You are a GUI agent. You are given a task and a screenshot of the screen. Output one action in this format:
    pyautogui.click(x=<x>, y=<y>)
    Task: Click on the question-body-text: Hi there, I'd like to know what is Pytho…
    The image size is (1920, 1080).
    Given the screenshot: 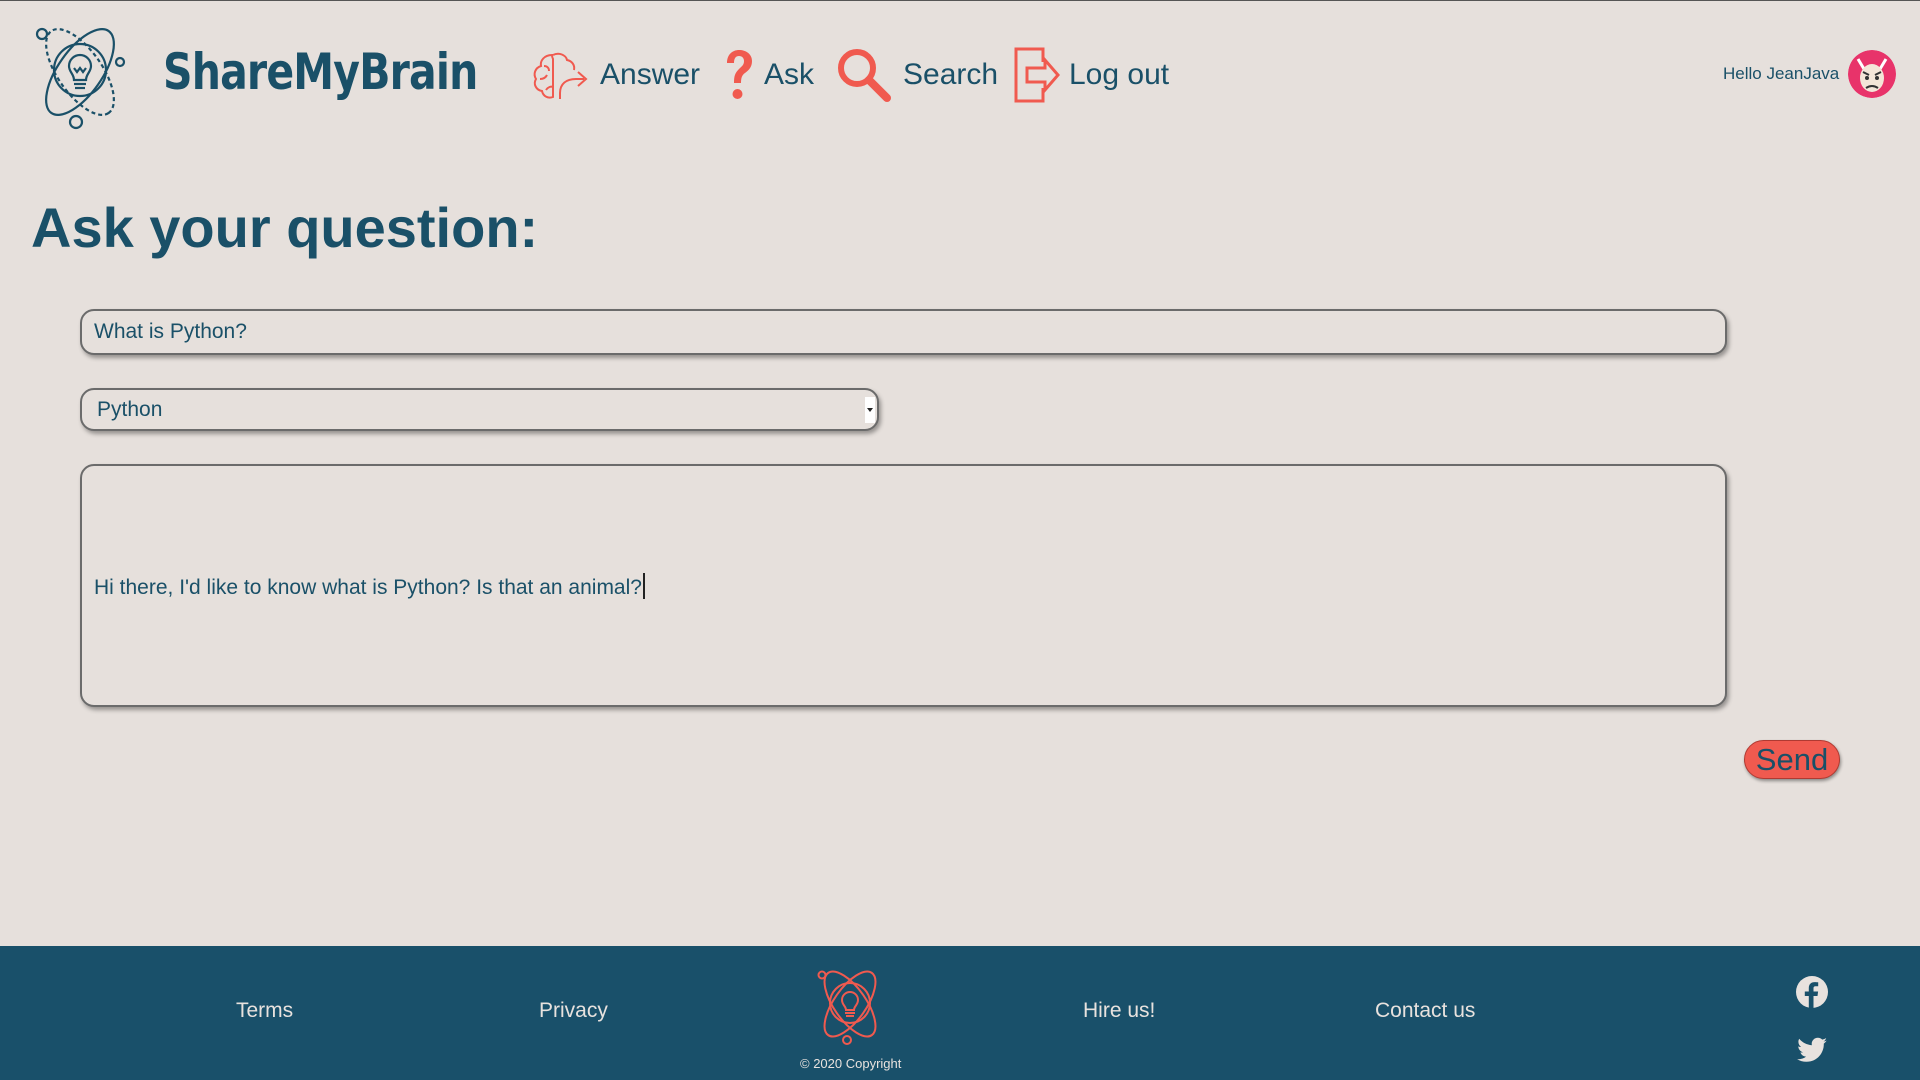 What is the action you would take?
    pyautogui.click(x=369, y=586)
    